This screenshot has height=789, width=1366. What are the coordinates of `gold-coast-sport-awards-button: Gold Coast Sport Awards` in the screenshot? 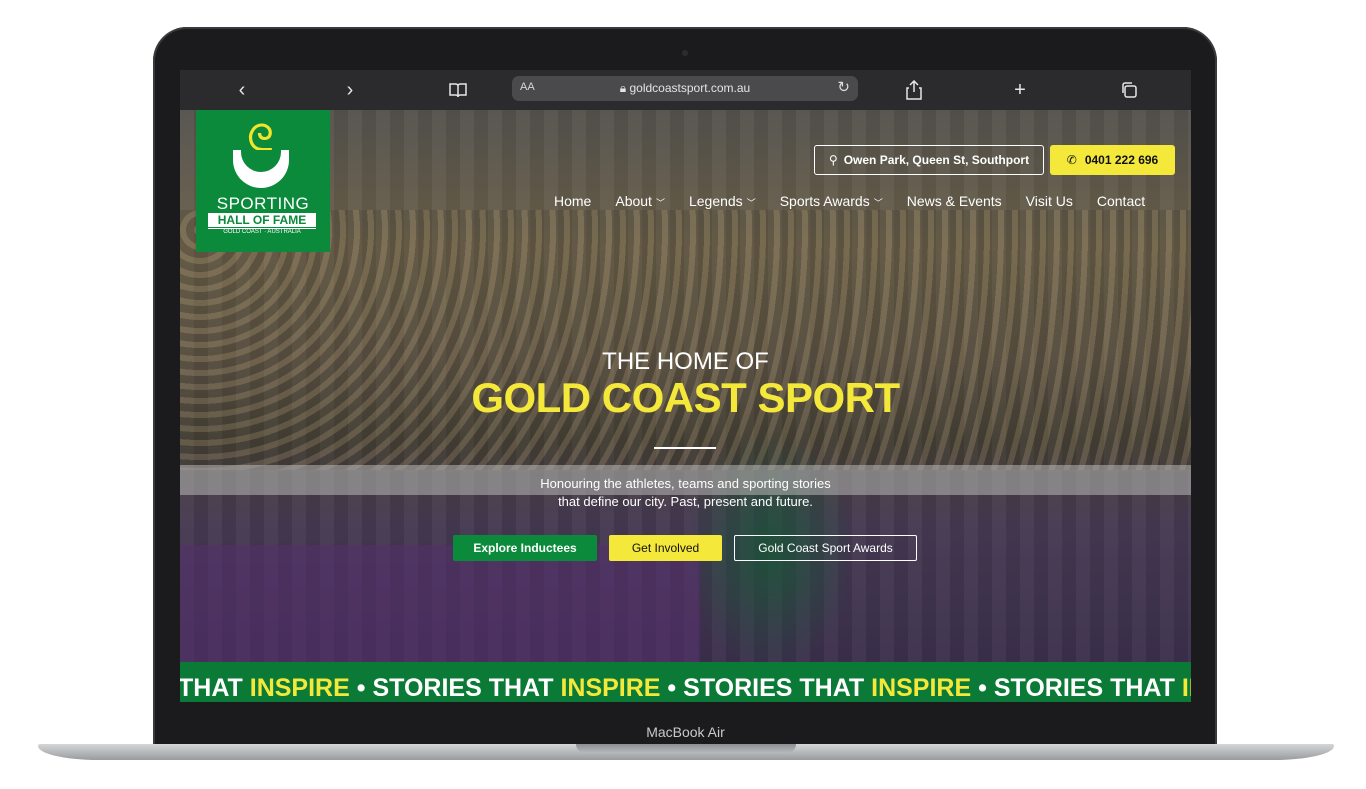 It's located at (825, 548).